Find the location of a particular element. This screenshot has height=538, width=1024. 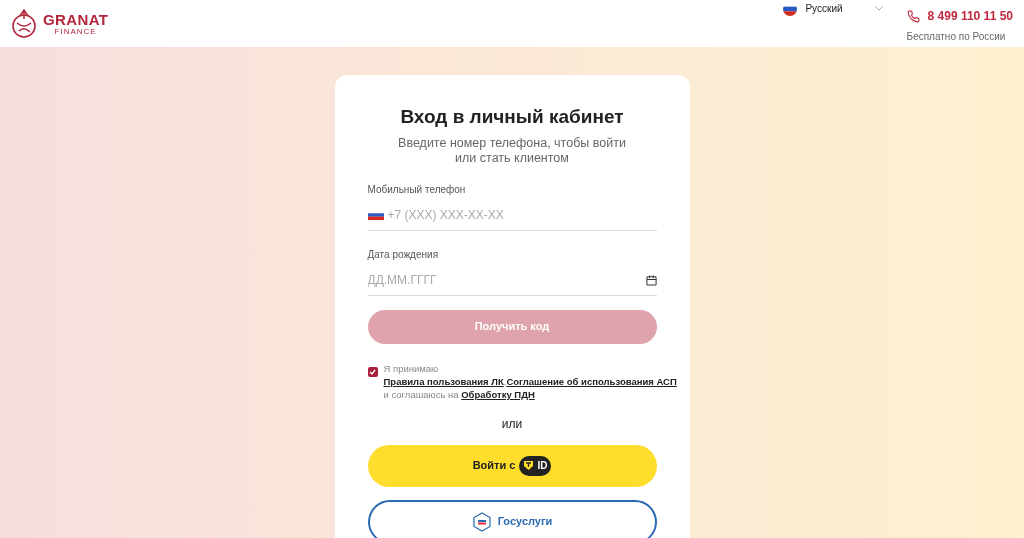

tid-login-button: Войти с ID is located at coordinates (512, 465).